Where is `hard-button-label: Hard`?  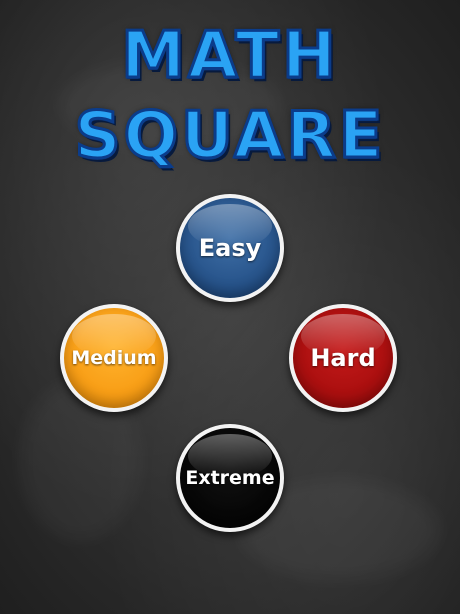
hard-button-label: Hard is located at coordinates (343, 358).